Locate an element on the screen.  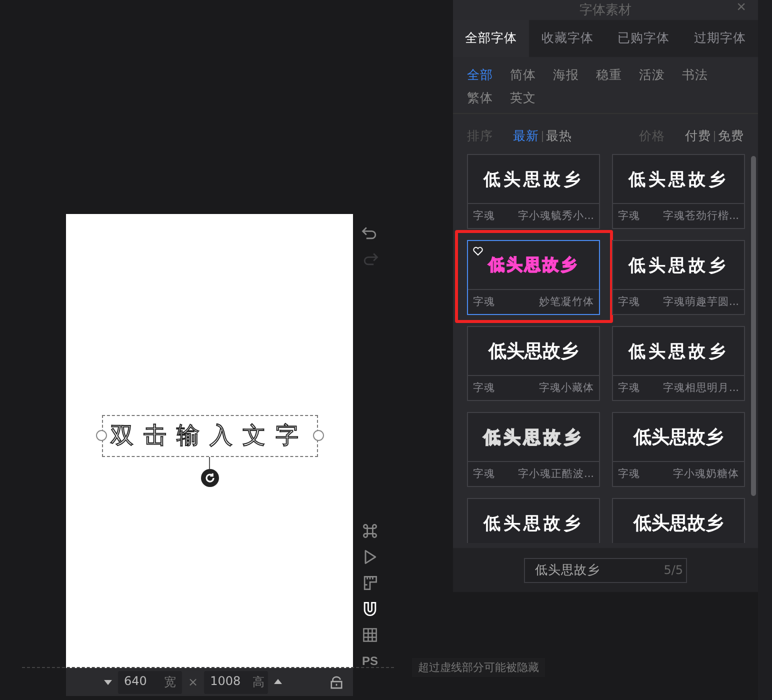
tab: 过期字体 is located at coordinates (720, 38).